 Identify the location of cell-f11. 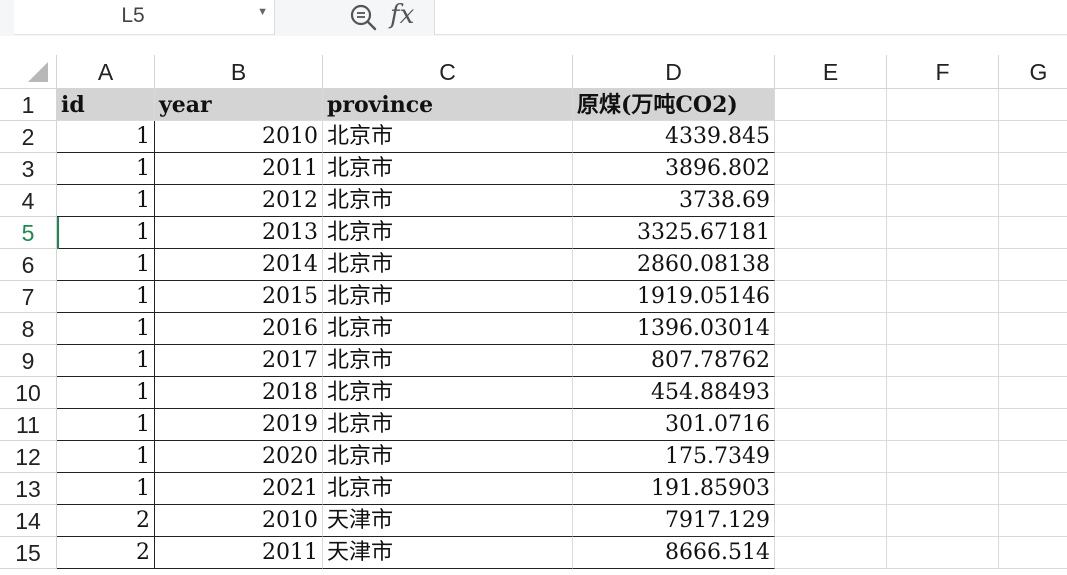
(943, 425).